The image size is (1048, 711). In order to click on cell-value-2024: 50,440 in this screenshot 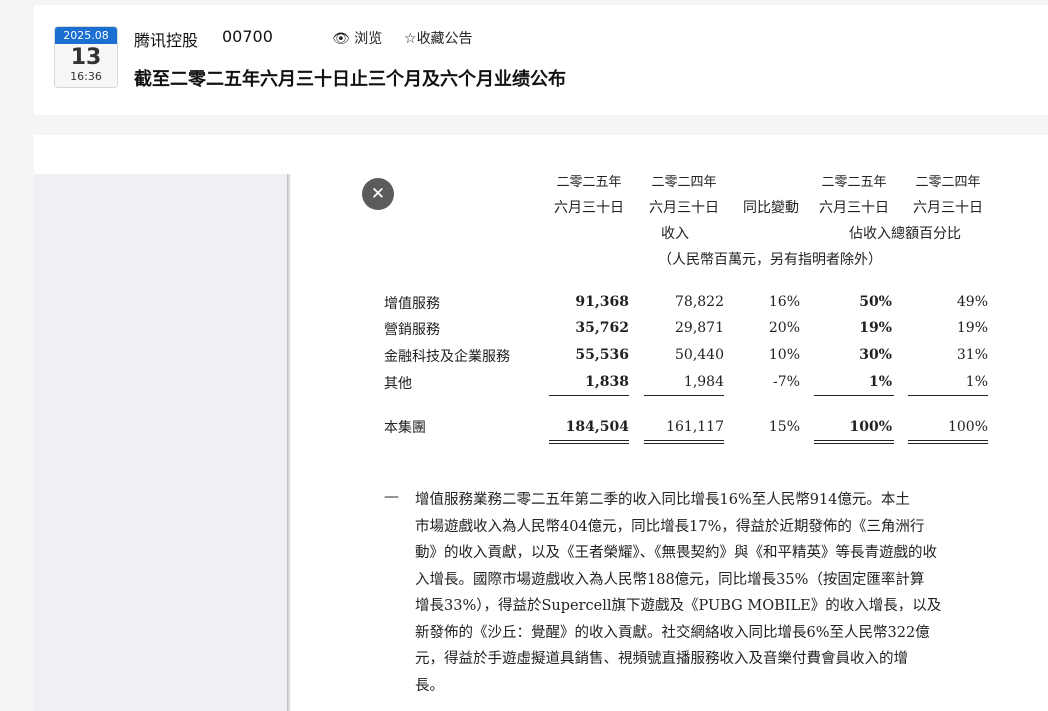, I will do `click(699, 355)`.